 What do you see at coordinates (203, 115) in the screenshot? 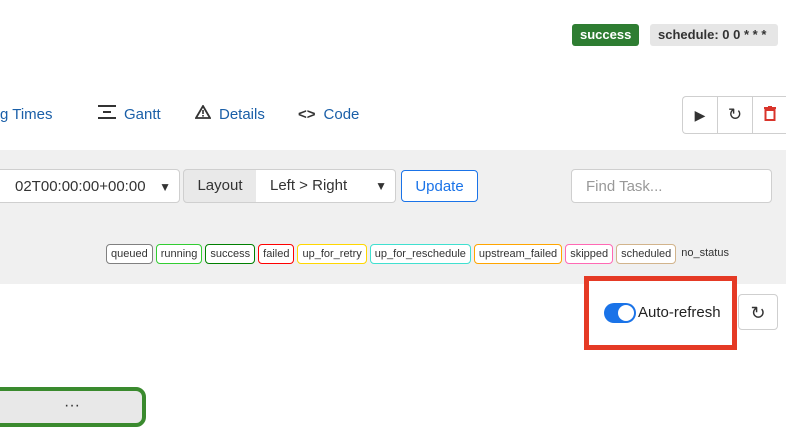
I see `warning-triangle-icon` at bounding box center [203, 115].